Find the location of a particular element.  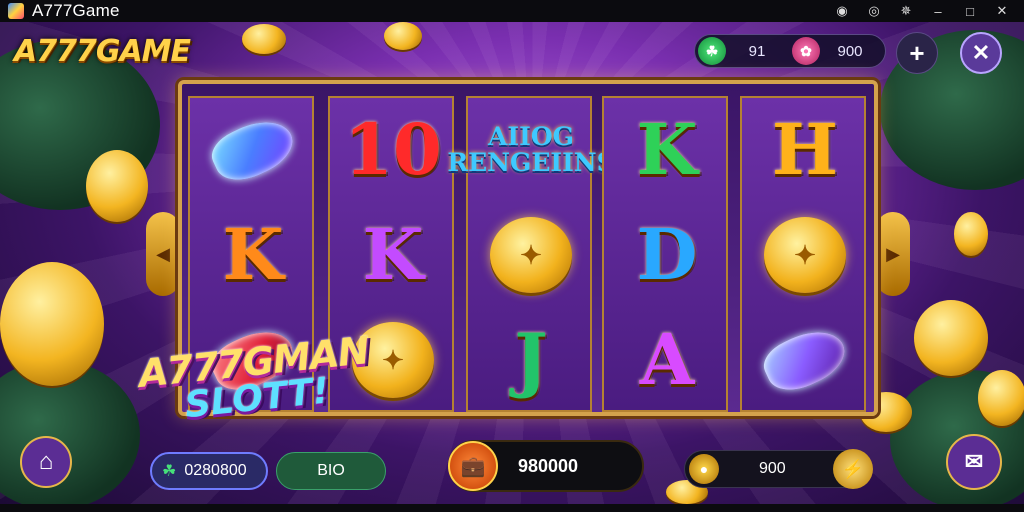

letter-symbol: D is located at coordinates (667, 254).